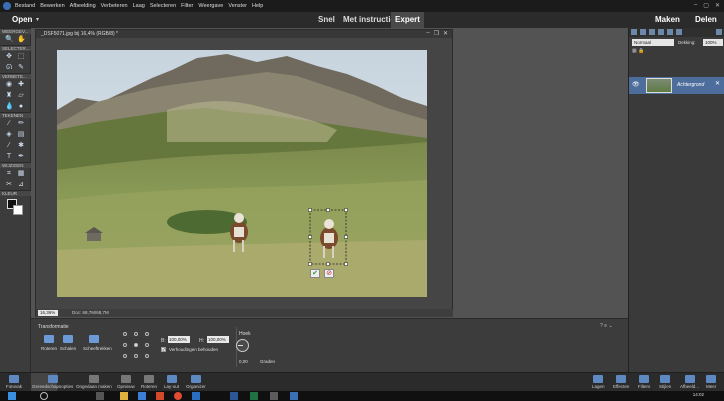  What do you see at coordinates (48, 313) in the screenshot?
I see `zoom-level-field: 16,36%` at bounding box center [48, 313].